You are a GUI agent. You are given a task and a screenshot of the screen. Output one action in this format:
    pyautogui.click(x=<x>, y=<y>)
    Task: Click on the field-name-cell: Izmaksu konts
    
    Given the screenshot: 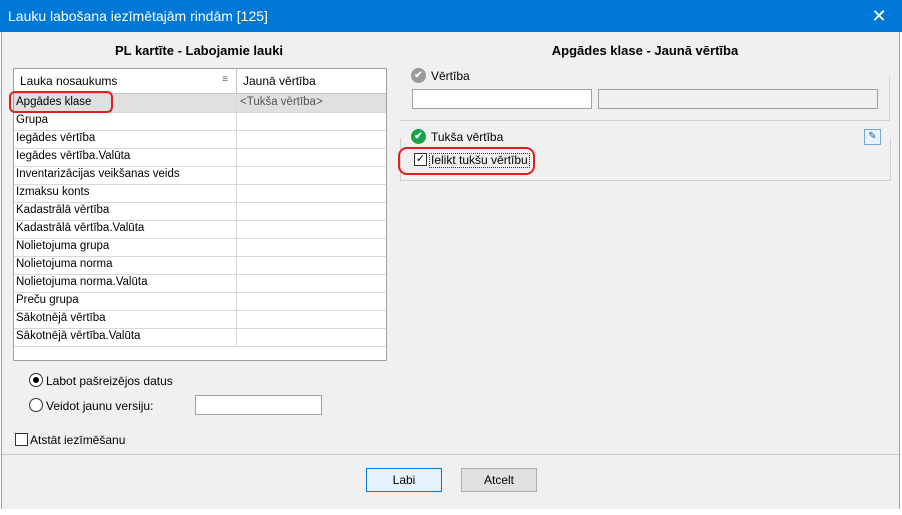 What is the action you would take?
    pyautogui.click(x=125, y=193)
    